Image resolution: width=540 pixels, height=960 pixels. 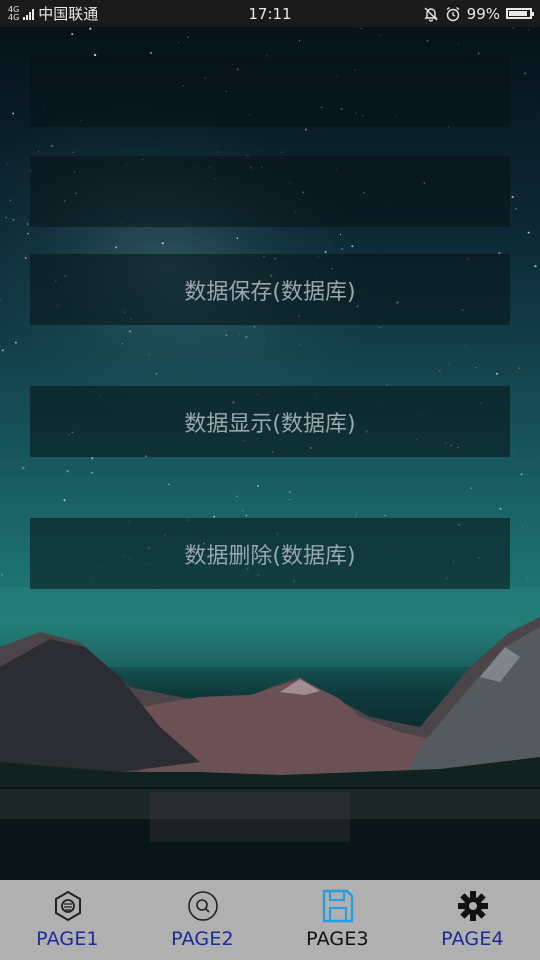 I want to click on network-indicator: 4G 4G, so click(x=14, y=13).